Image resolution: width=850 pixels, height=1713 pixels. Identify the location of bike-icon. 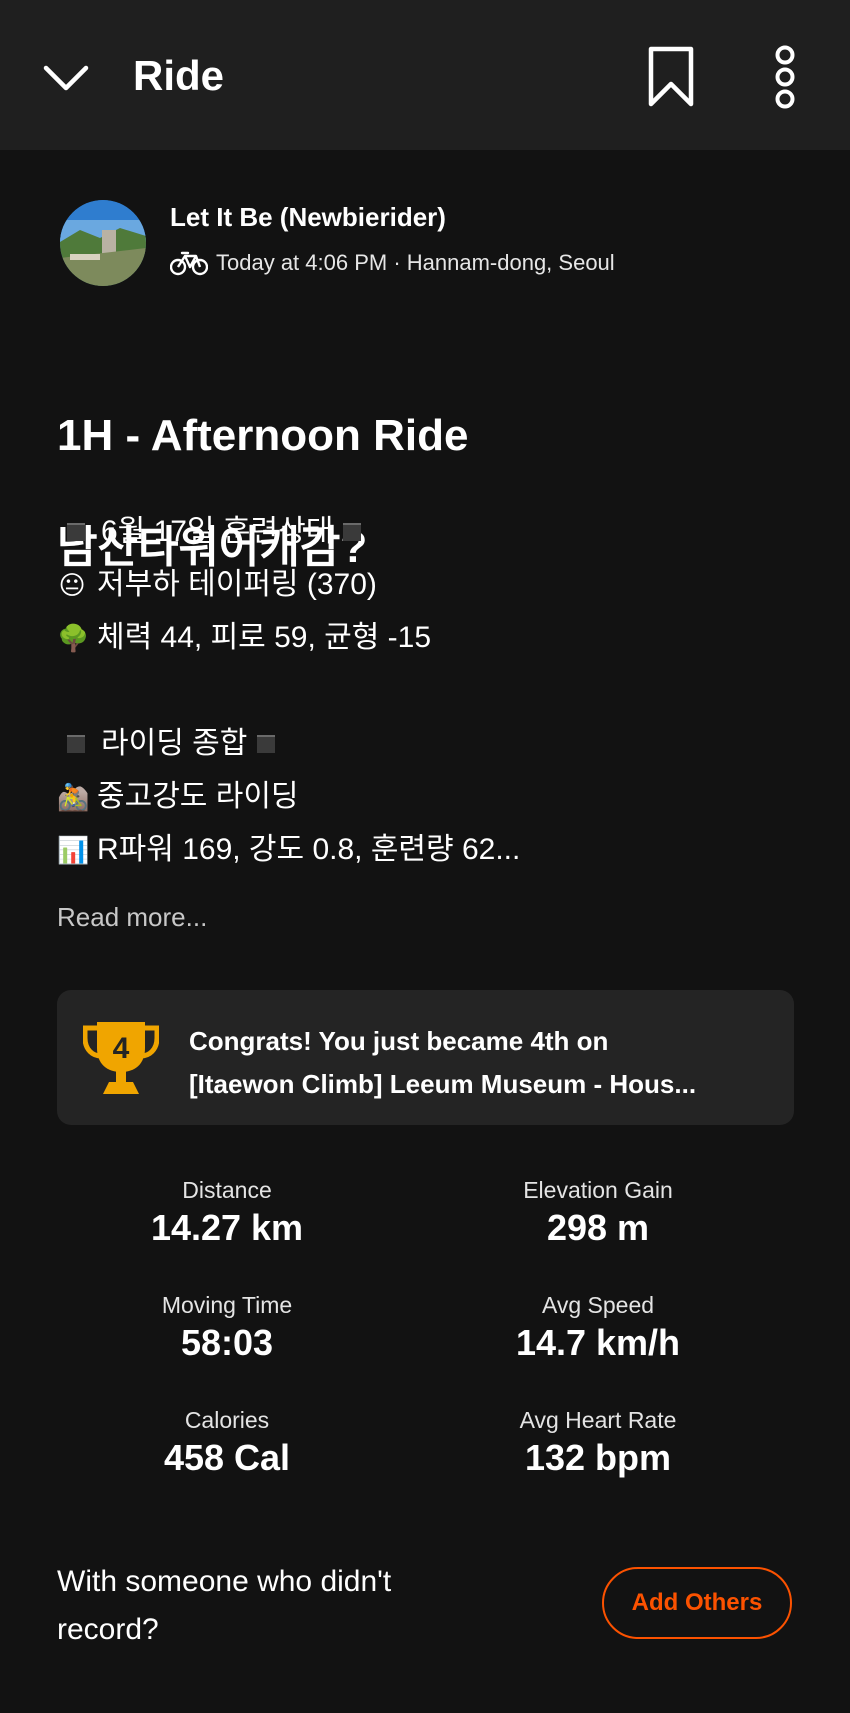
(189, 263).